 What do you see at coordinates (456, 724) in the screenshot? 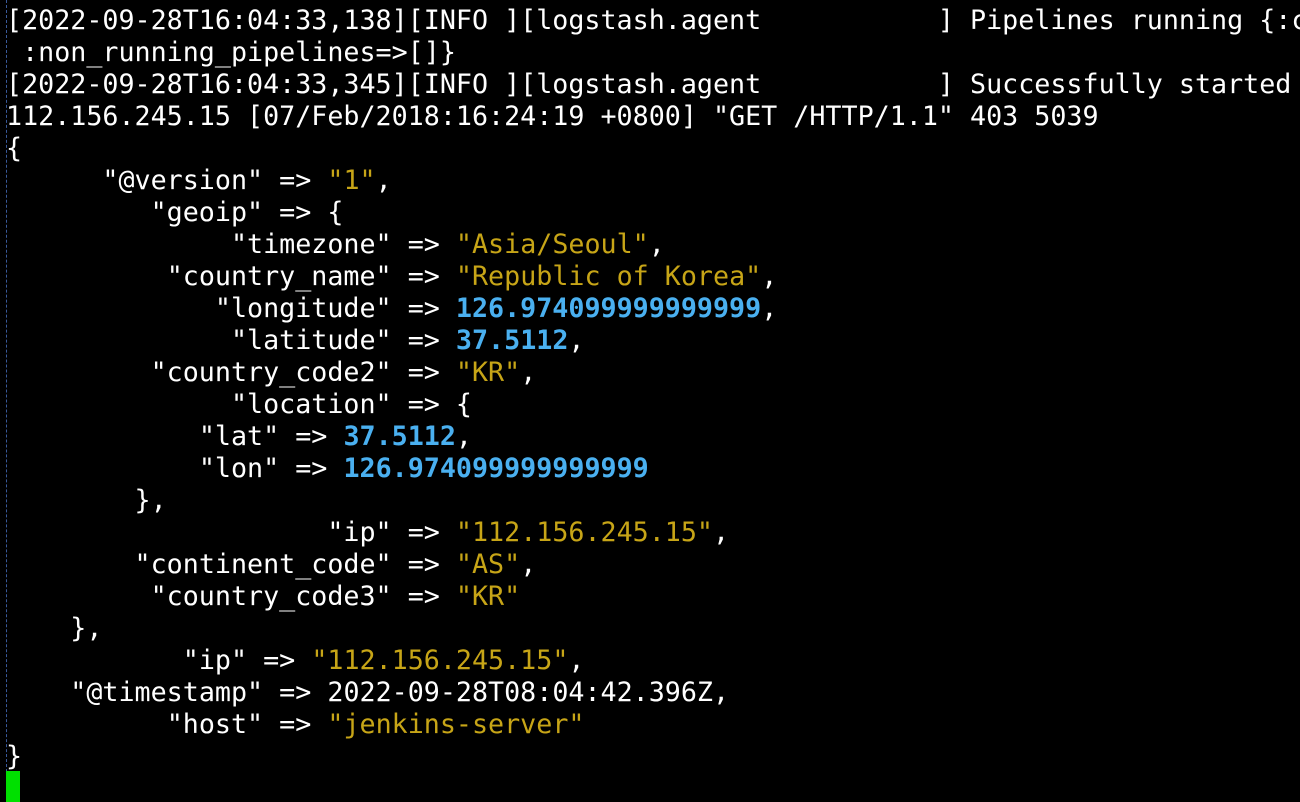
I see `field-value: "jenkins-server"` at bounding box center [456, 724].